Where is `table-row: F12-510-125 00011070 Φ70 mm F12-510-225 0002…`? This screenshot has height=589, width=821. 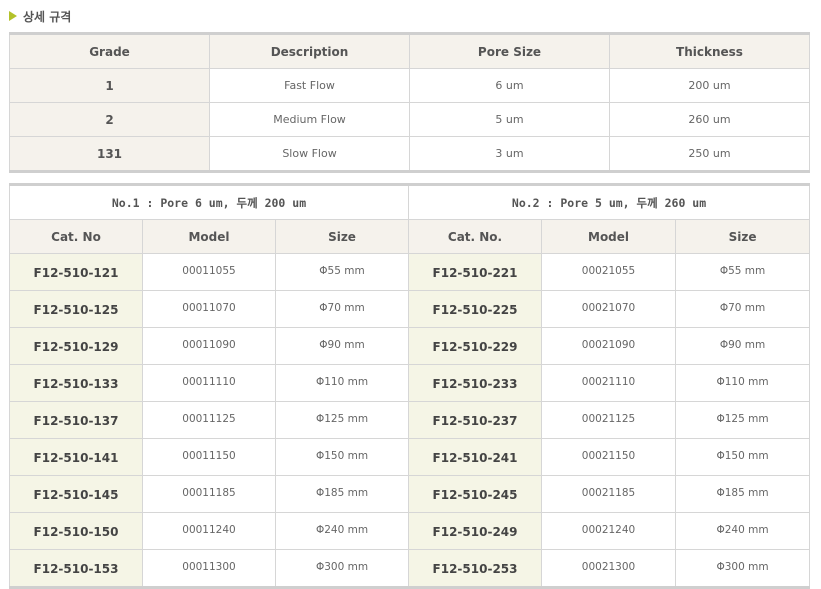 table-row: F12-510-125 00011070 Φ70 mm F12-510-225 0002… is located at coordinates (410, 309).